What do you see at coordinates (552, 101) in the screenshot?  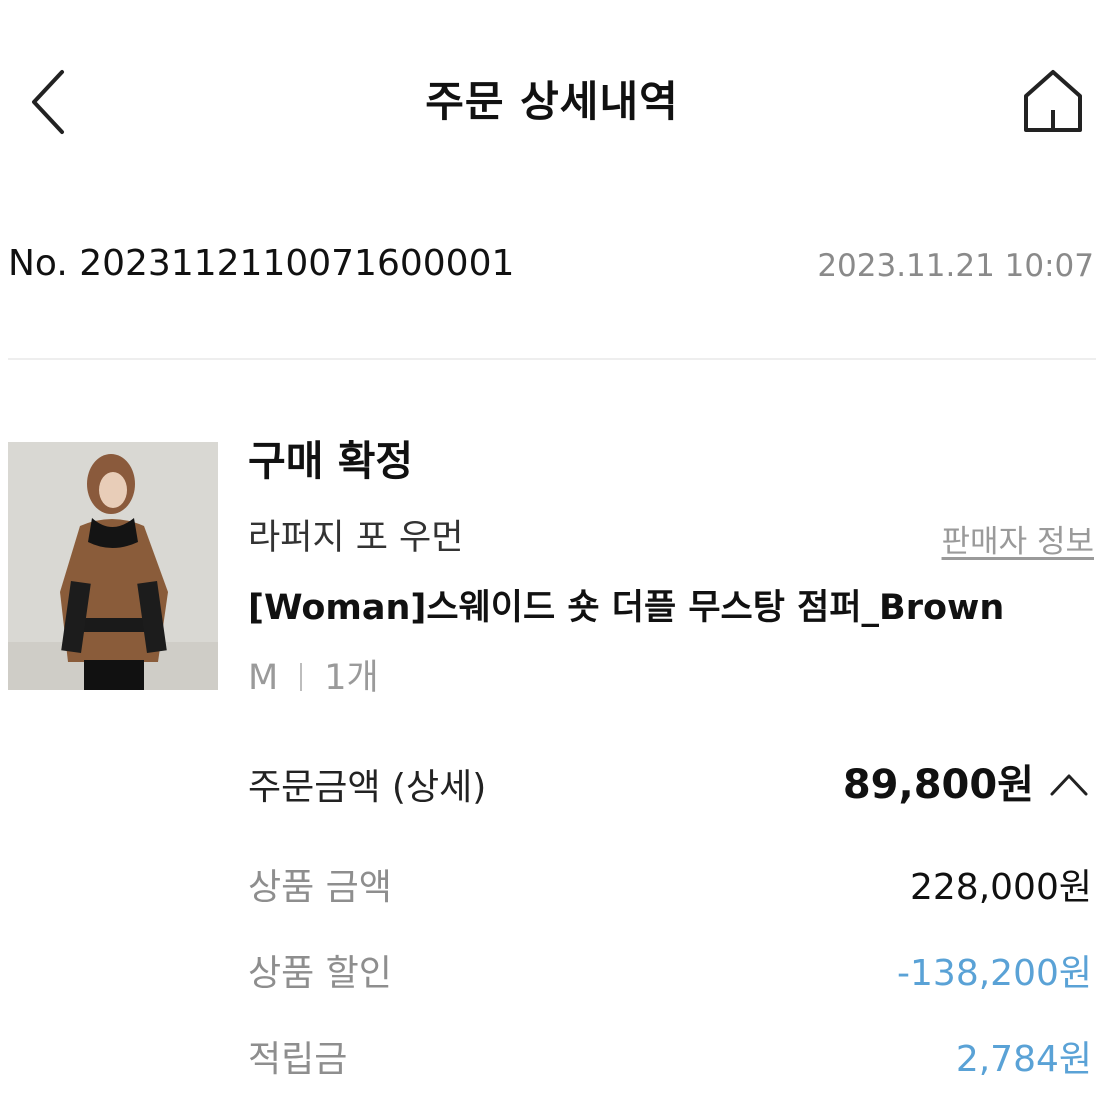 I see `page-title: 주문 상세내역` at bounding box center [552, 101].